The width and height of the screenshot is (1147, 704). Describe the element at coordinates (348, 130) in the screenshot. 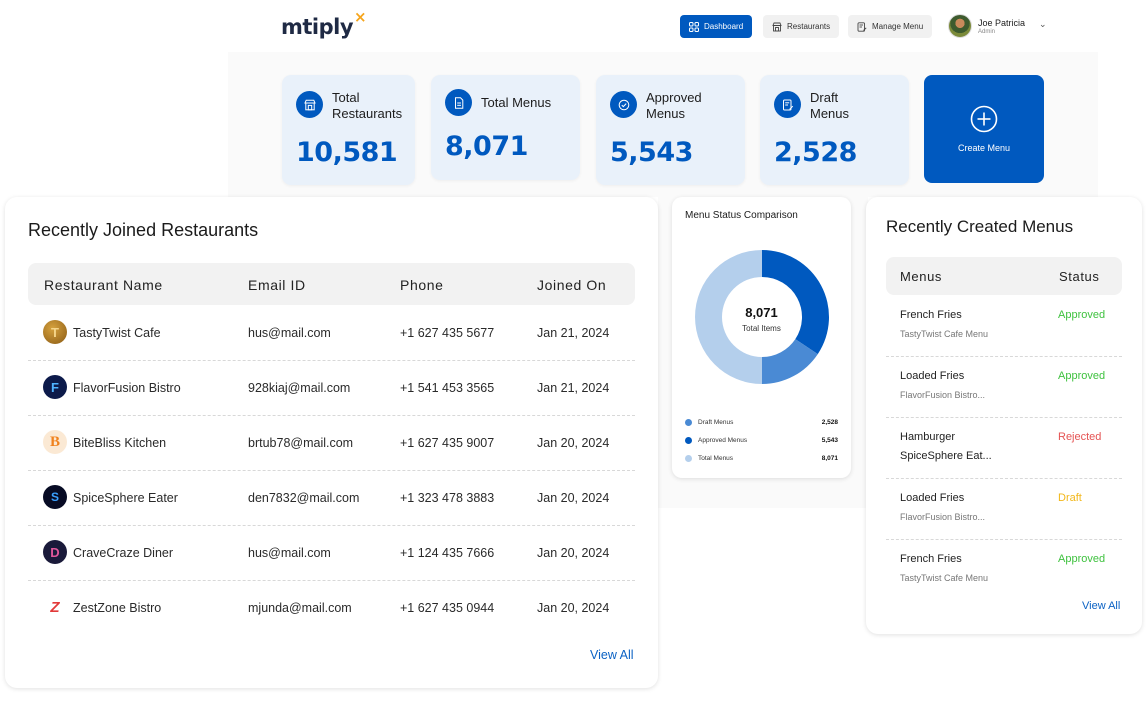

I see `stat-card-total-restaurants: Total Restaurants 10,581` at that location.